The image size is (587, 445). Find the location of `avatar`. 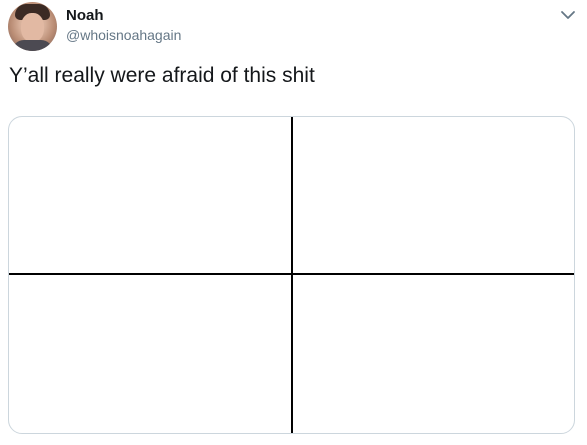

avatar is located at coordinates (32, 26).